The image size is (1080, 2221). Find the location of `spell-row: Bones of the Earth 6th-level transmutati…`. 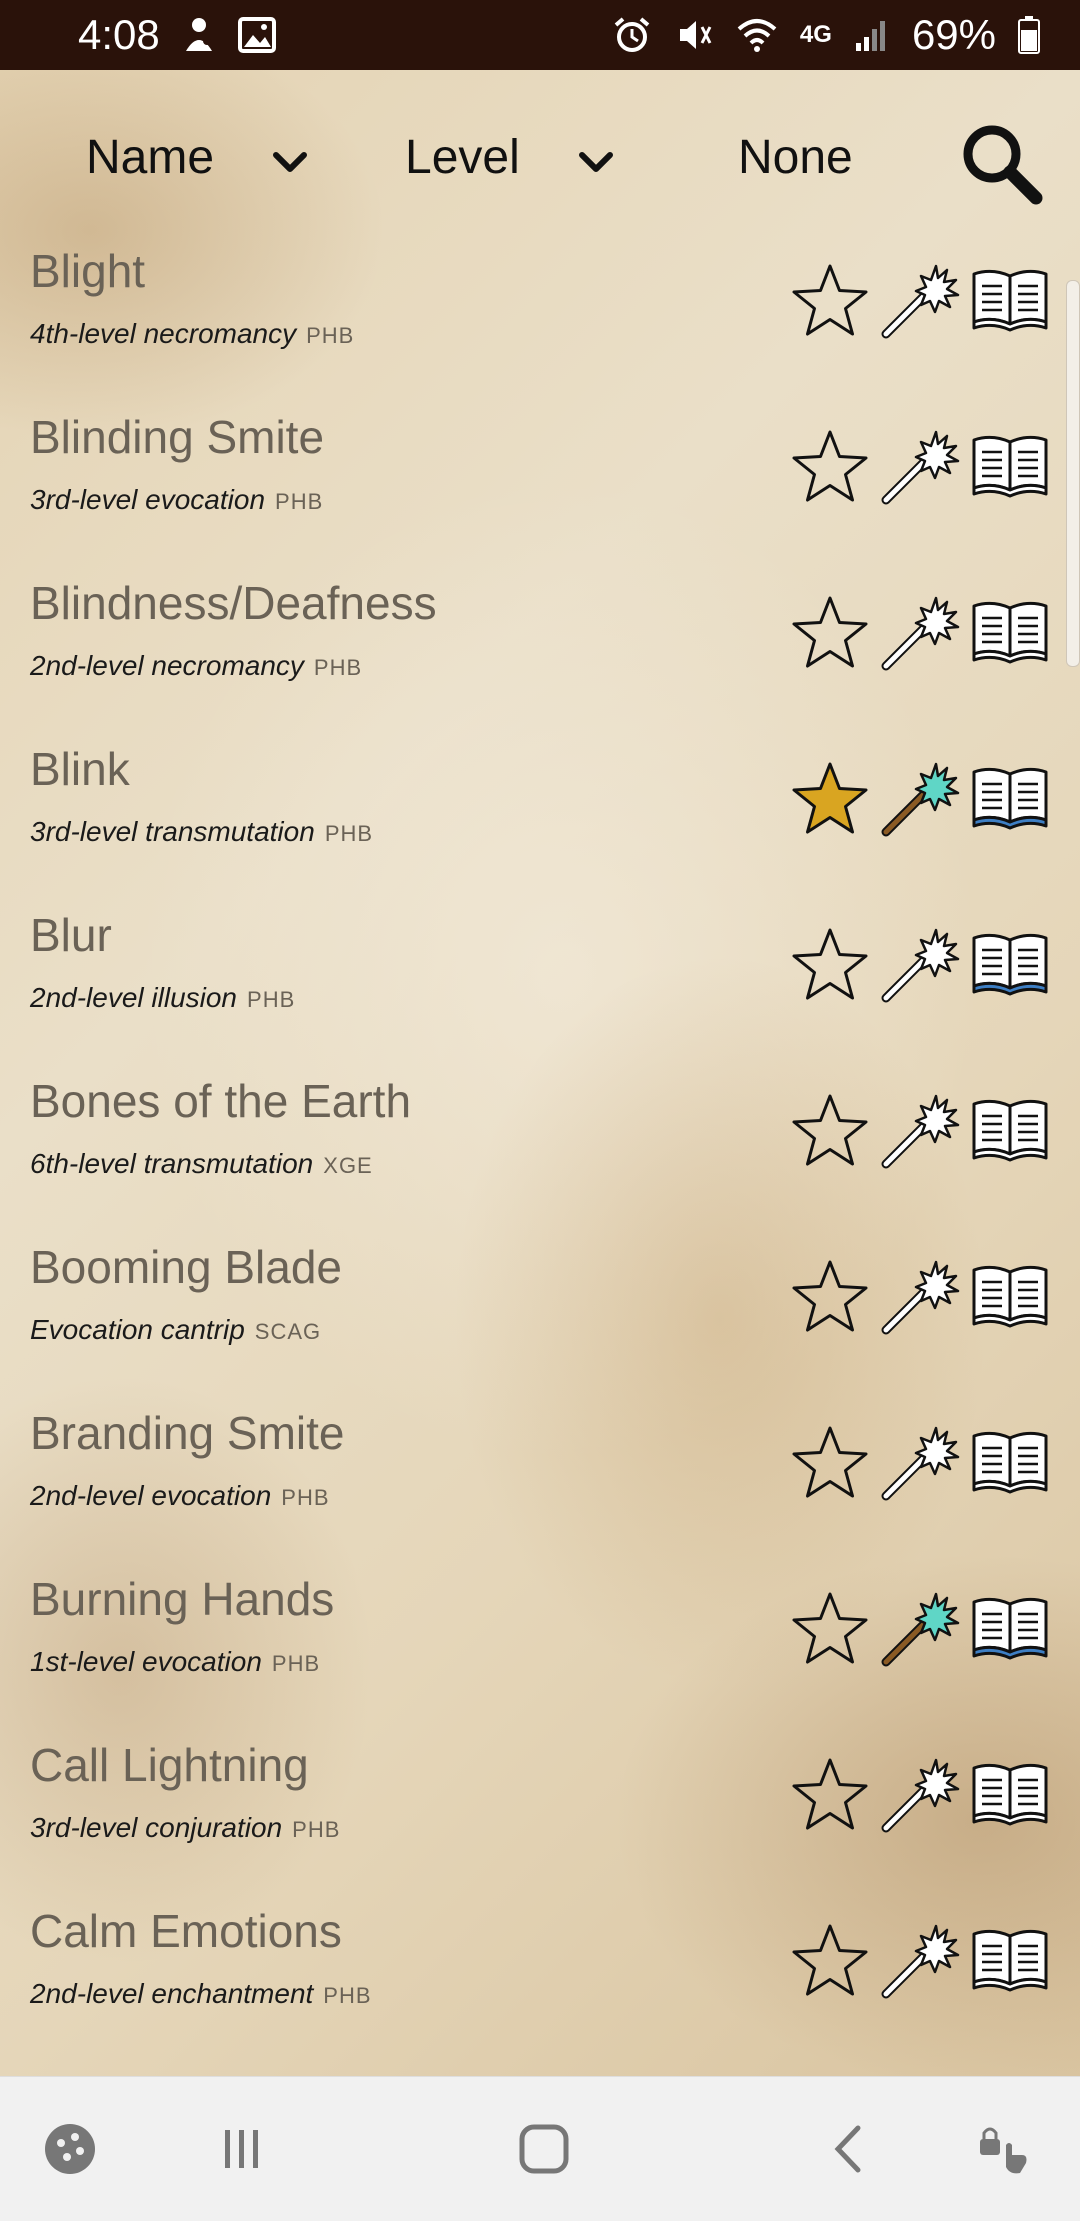

spell-row: Bones of the Earth 6th-level transmutati… is located at coordinates (540, 1153).